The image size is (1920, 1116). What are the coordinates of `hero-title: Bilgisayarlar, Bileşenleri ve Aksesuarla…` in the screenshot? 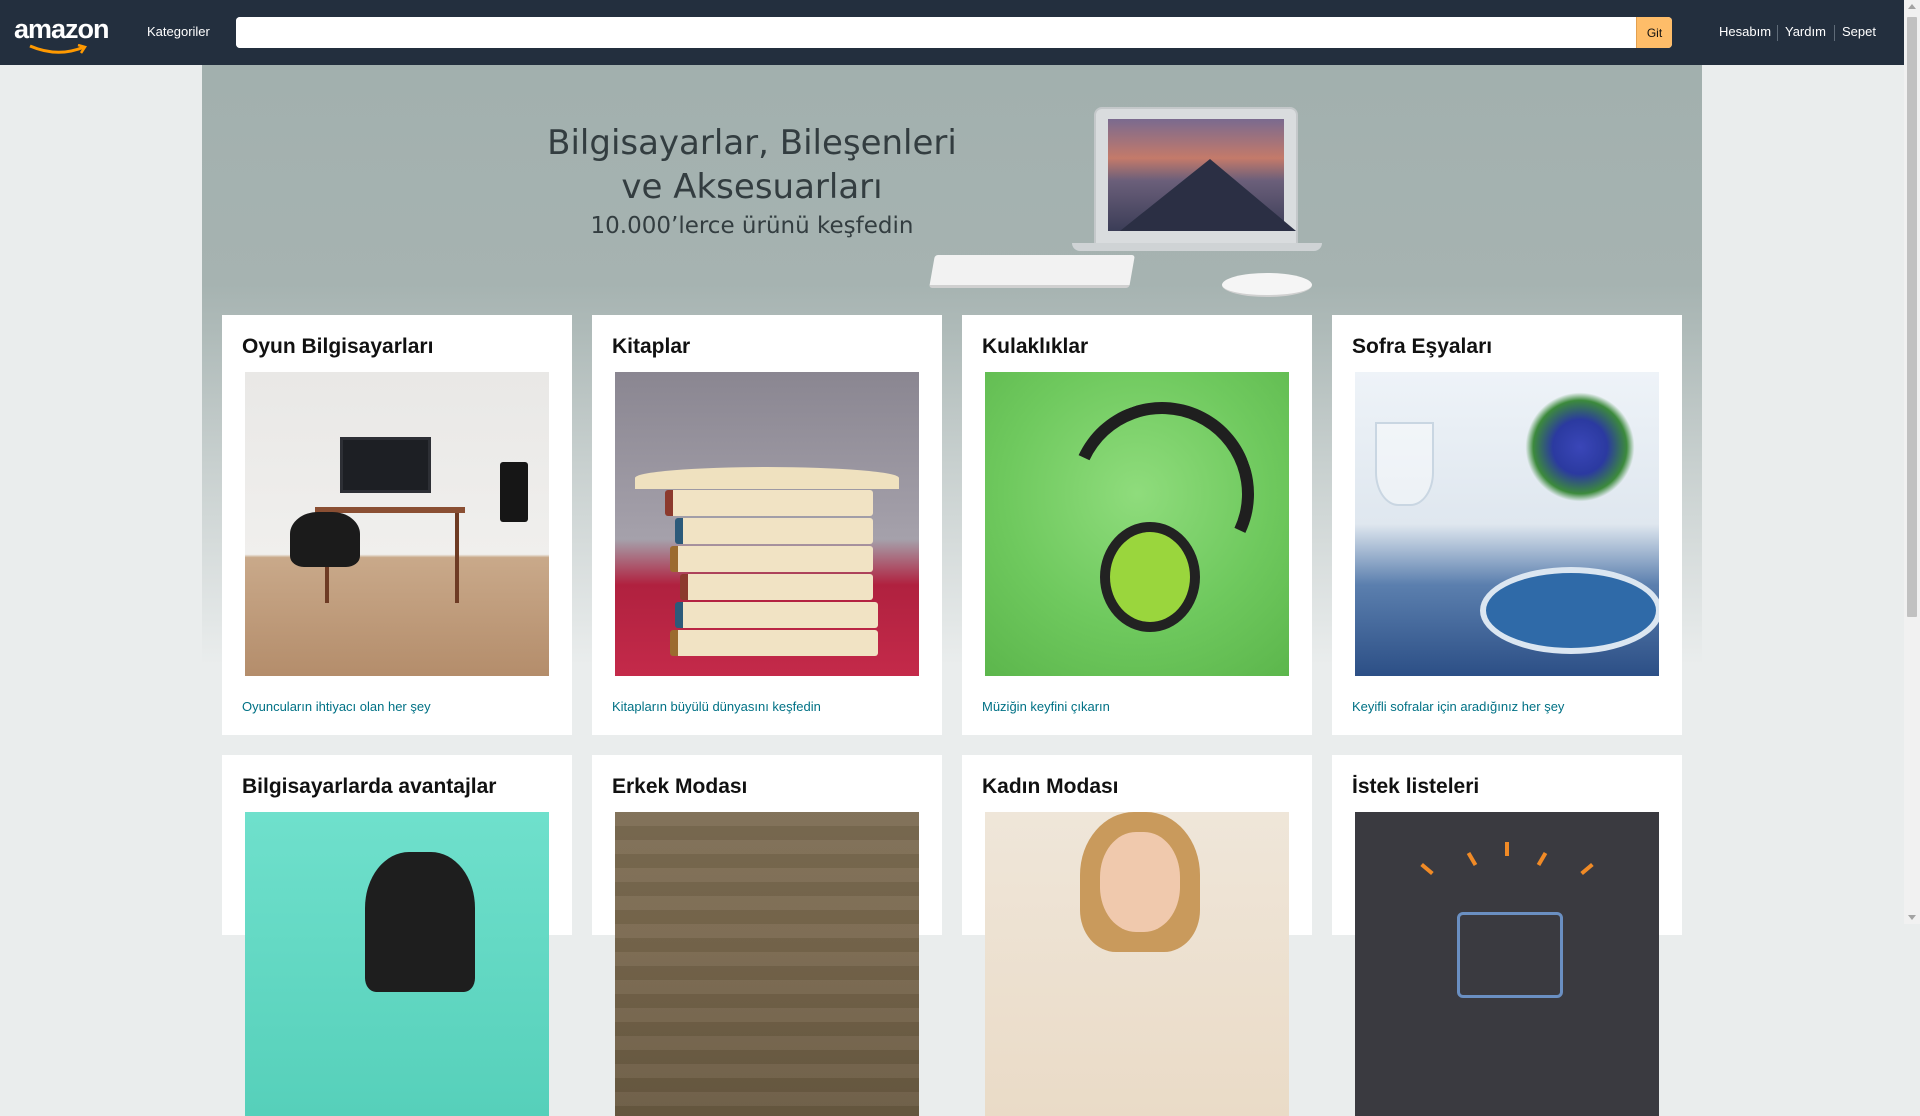 It's located at (752, 165).